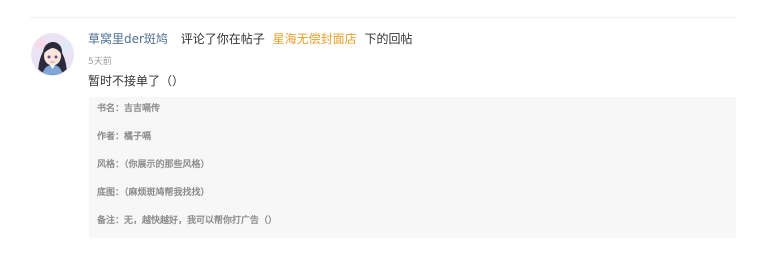  Describe the element at coordinates (129, 109) in the screenshot. I see `quote-line-book-title: 书名：吉吉嗝传` at that location.